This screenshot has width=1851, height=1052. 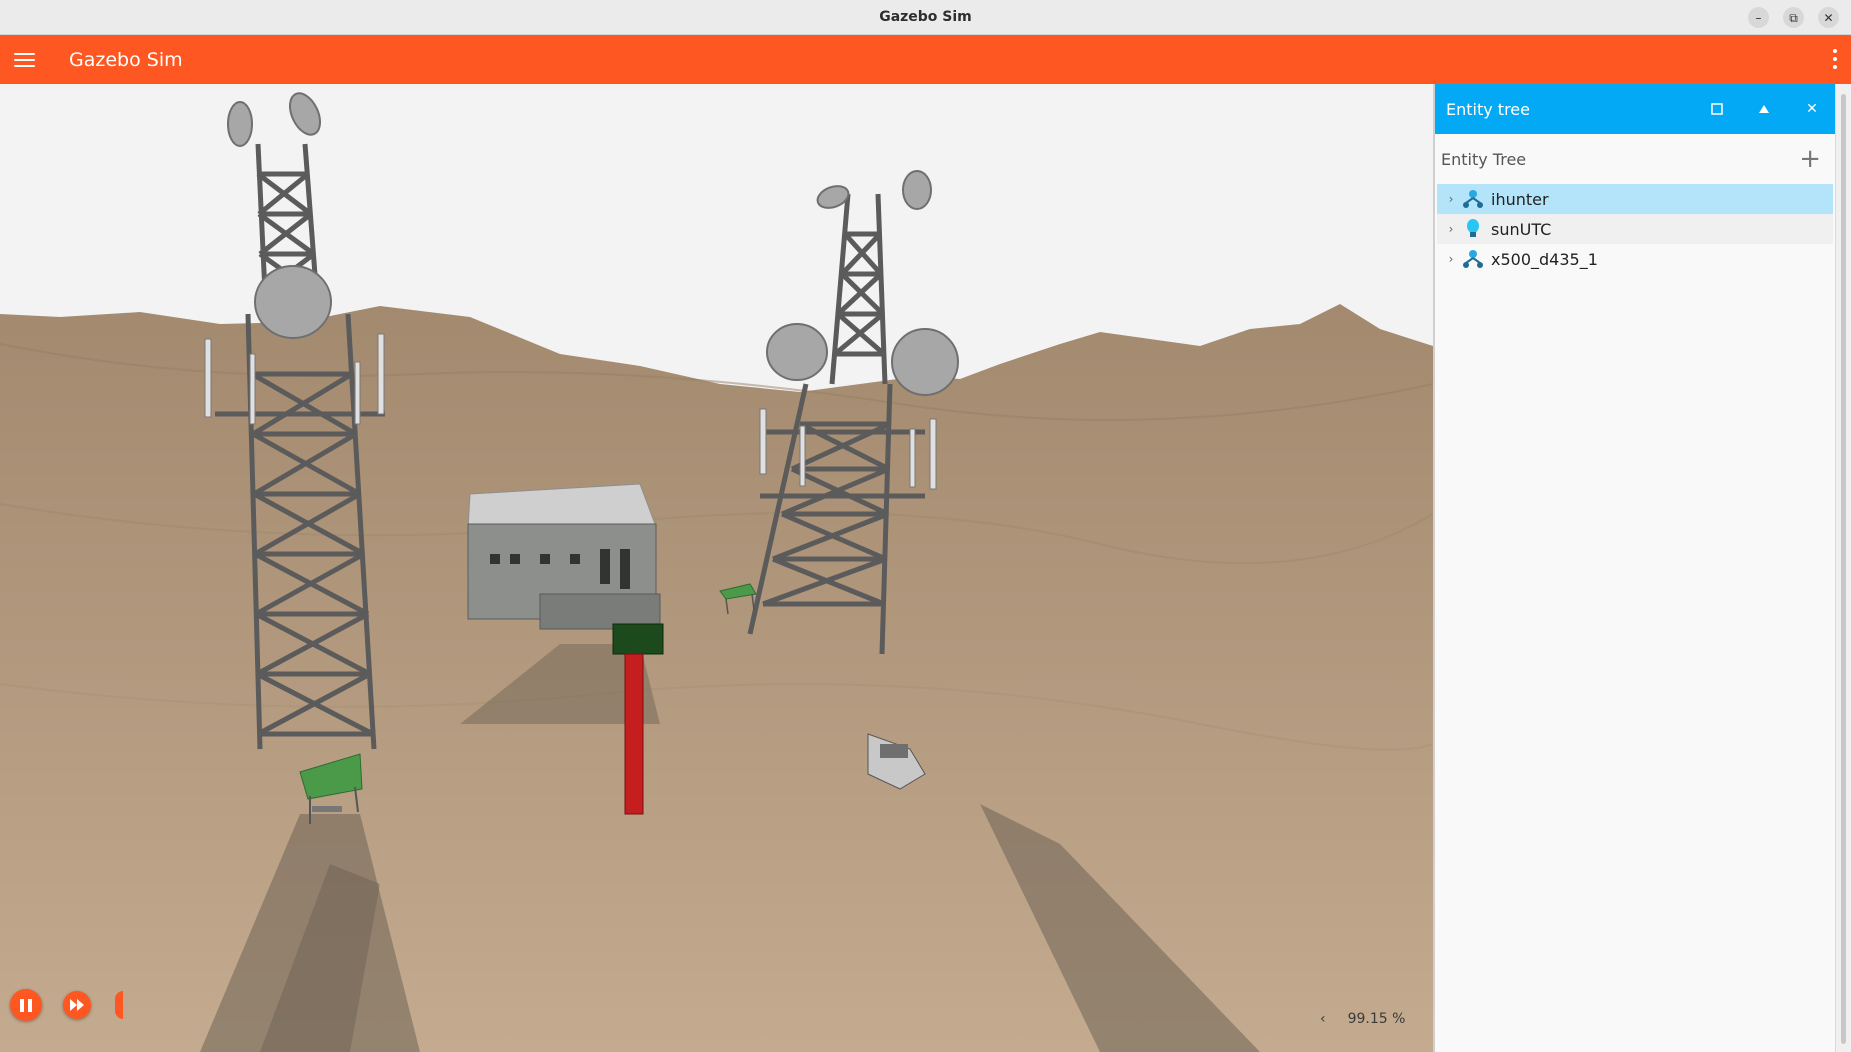 I want to click on window-controls: – ⧉ ✕, so click(x=1793, y=17).